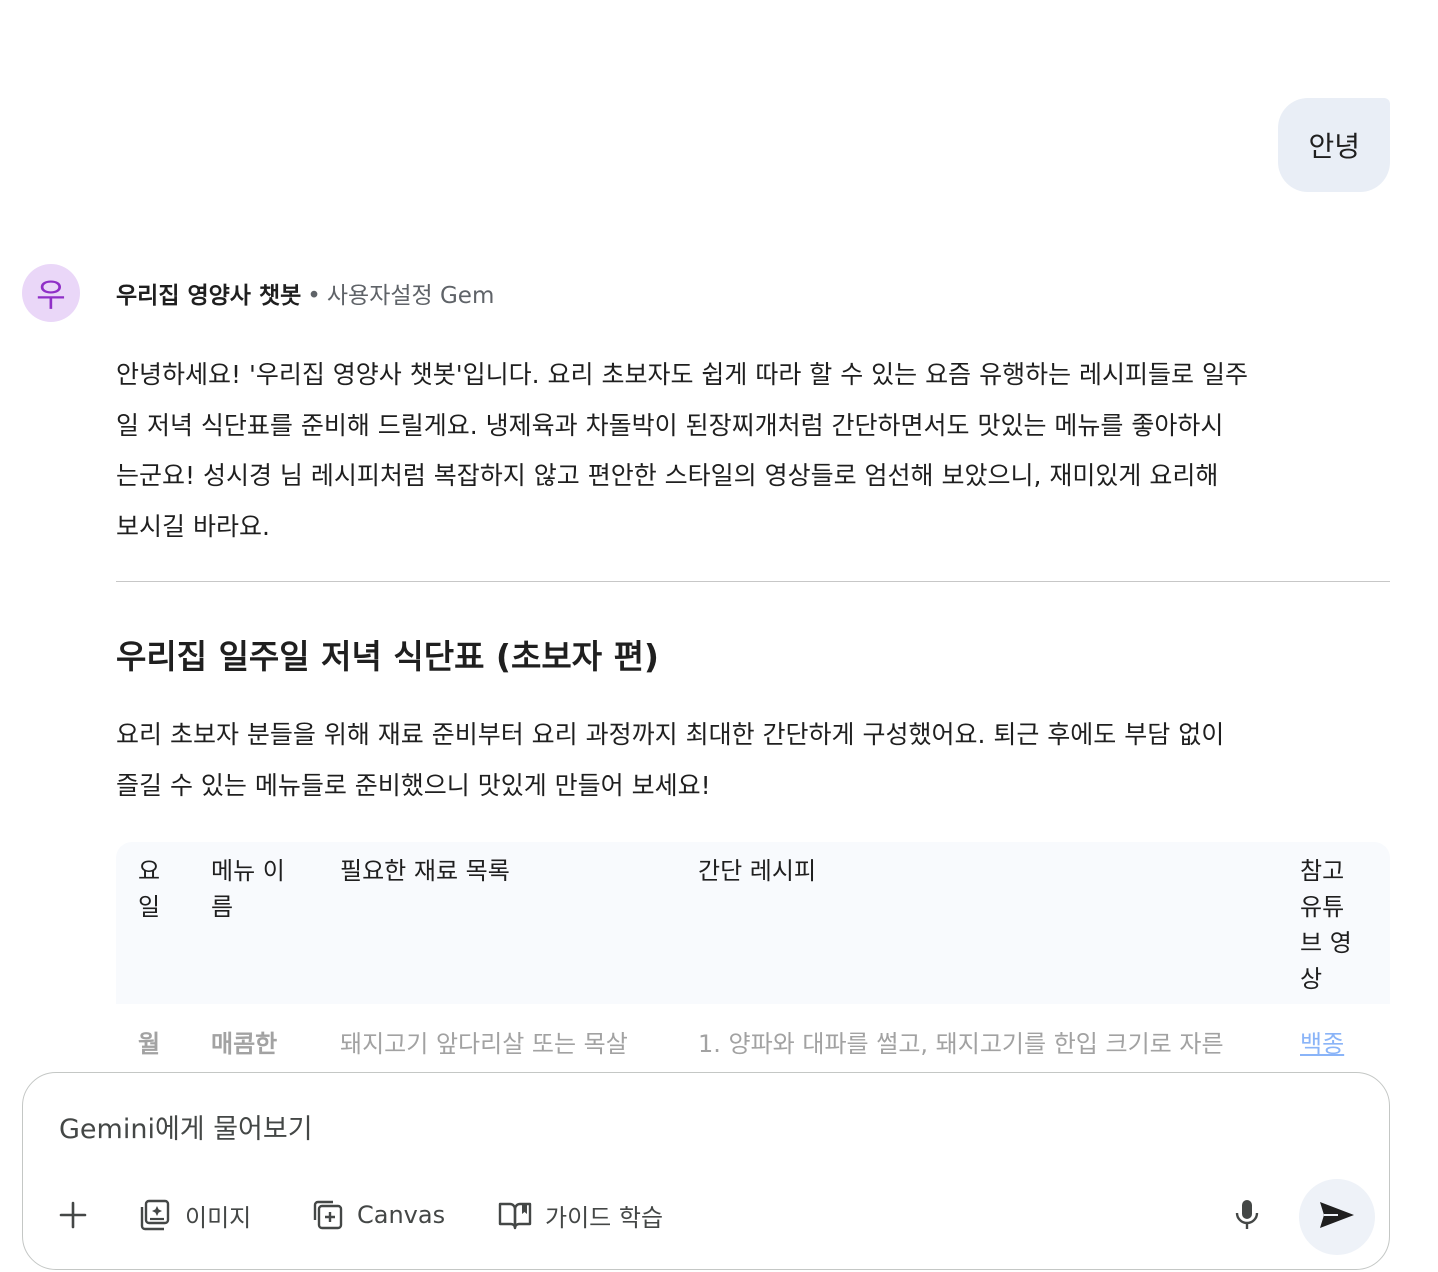  Describe the element at coordinates (401, 1215) in the screenshot. I see `canvas-button-label: Canvas` at that location.